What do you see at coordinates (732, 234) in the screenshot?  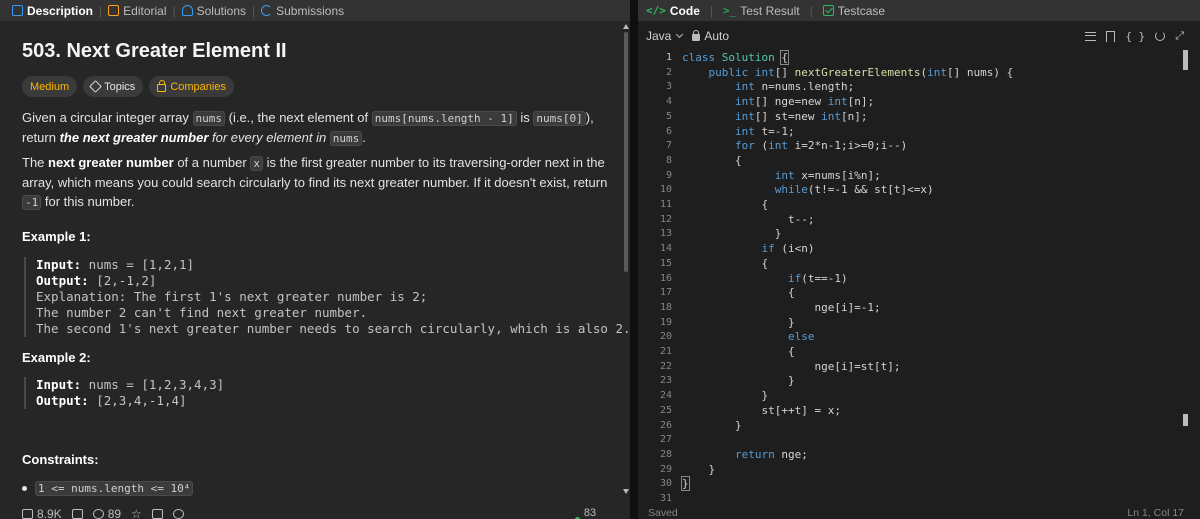 I see `code-text: }` at bounding box center [732, 234].